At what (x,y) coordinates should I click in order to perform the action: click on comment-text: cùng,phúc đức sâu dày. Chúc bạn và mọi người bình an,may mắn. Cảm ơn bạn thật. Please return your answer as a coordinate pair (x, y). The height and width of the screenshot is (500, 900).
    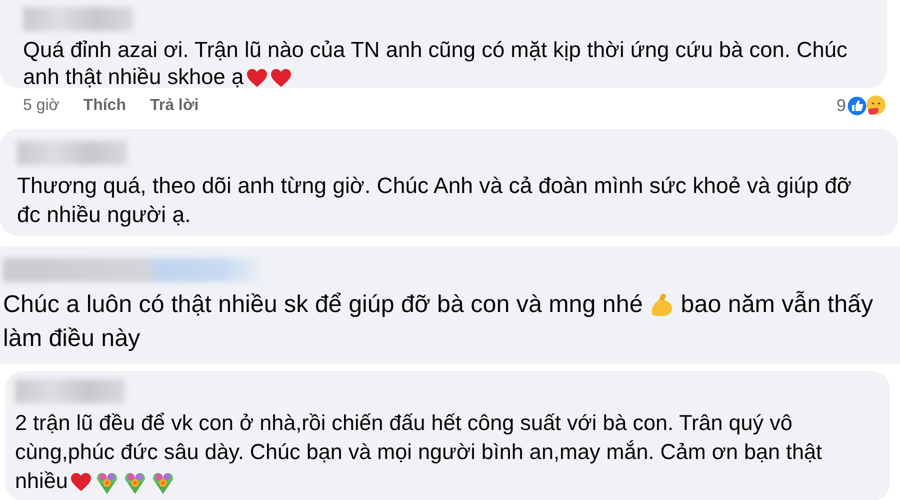
    Looking at the image, I should click on (418, 452).